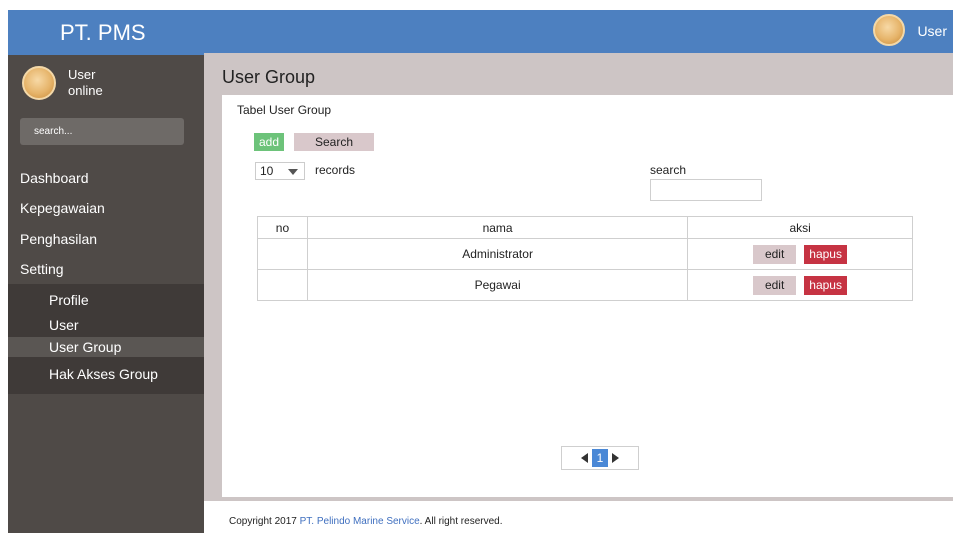 This screenshot has height=533, width=953. Describe the element at coordinates (360, 521) in the screenshot. I see `footer-company-link: PT. Pelindo Marine Service` at that location.